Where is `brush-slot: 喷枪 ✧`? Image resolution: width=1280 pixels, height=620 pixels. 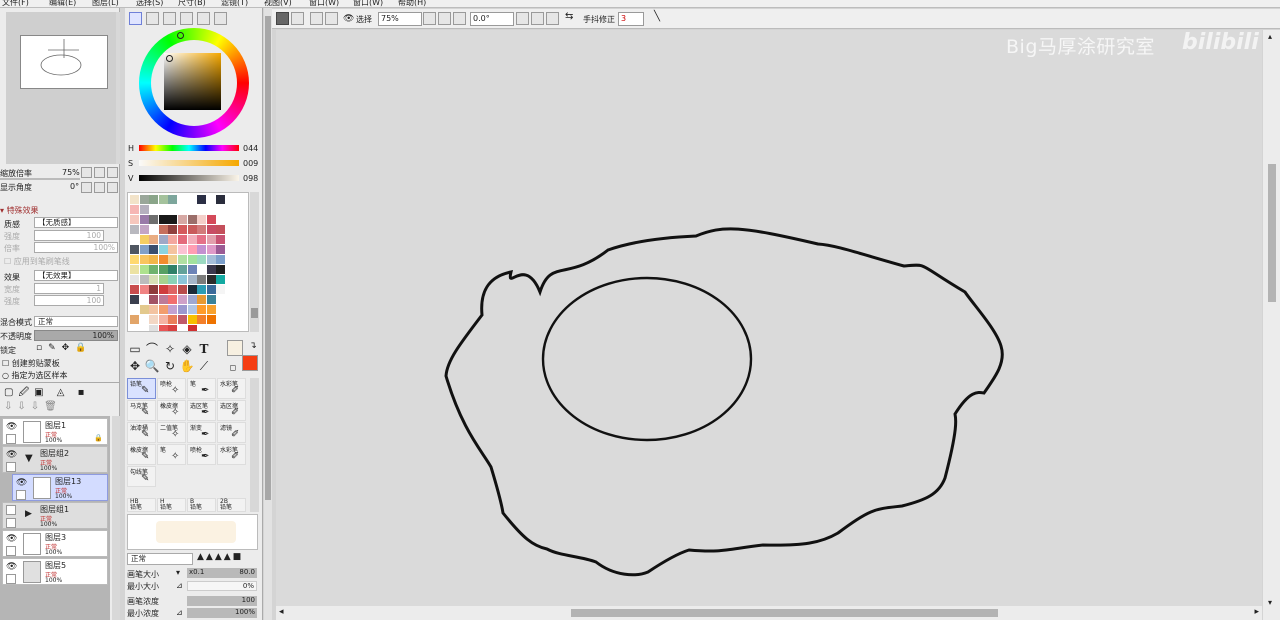 brush-slot: 喷枪 ✧ is located at coordinates (171, 388).